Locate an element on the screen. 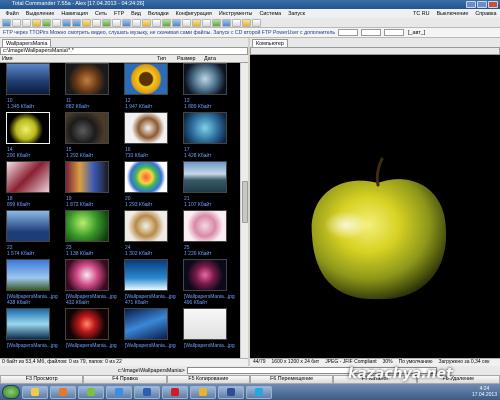 The image size is (500, 400). archive-icon is located at coordinates (86, 22).